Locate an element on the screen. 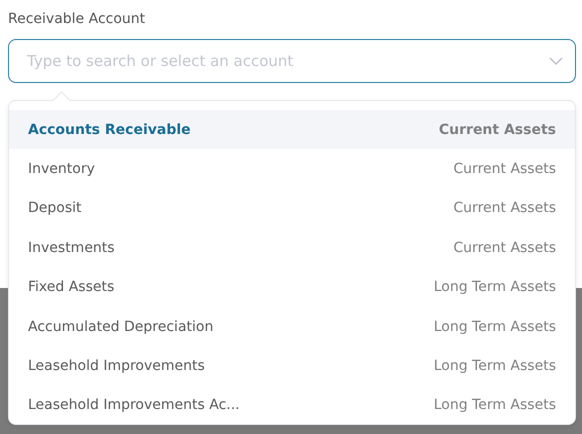 The image size is (582, 434). field-label: Receivable Account is located at coordinates (77, 19).